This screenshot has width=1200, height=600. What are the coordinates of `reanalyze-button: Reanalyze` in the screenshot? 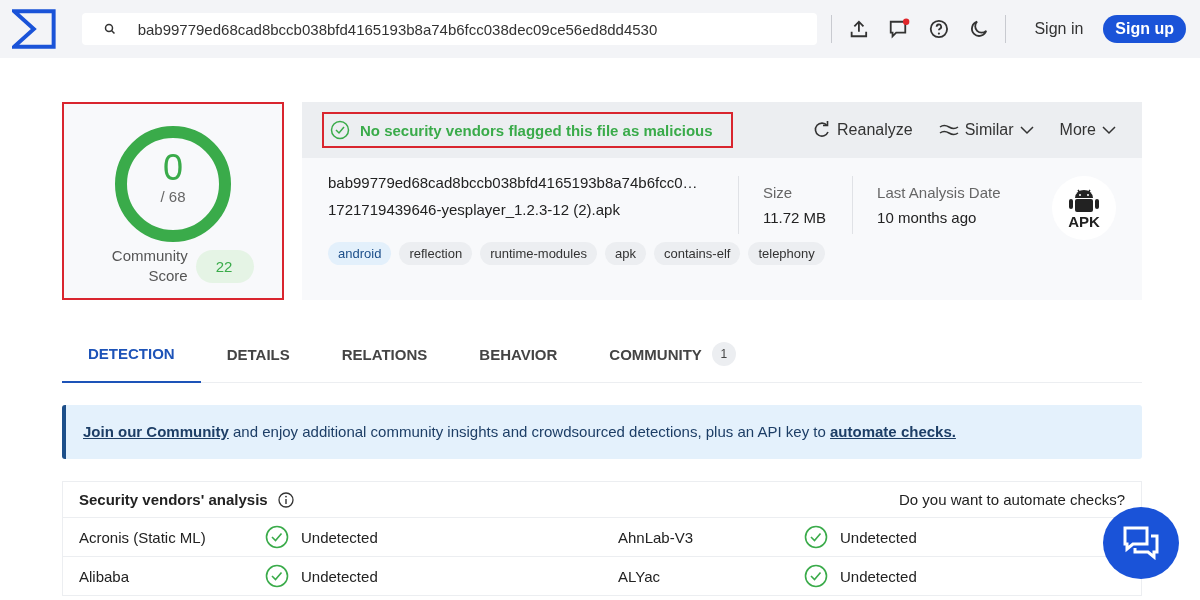 It's located at (863, 130).